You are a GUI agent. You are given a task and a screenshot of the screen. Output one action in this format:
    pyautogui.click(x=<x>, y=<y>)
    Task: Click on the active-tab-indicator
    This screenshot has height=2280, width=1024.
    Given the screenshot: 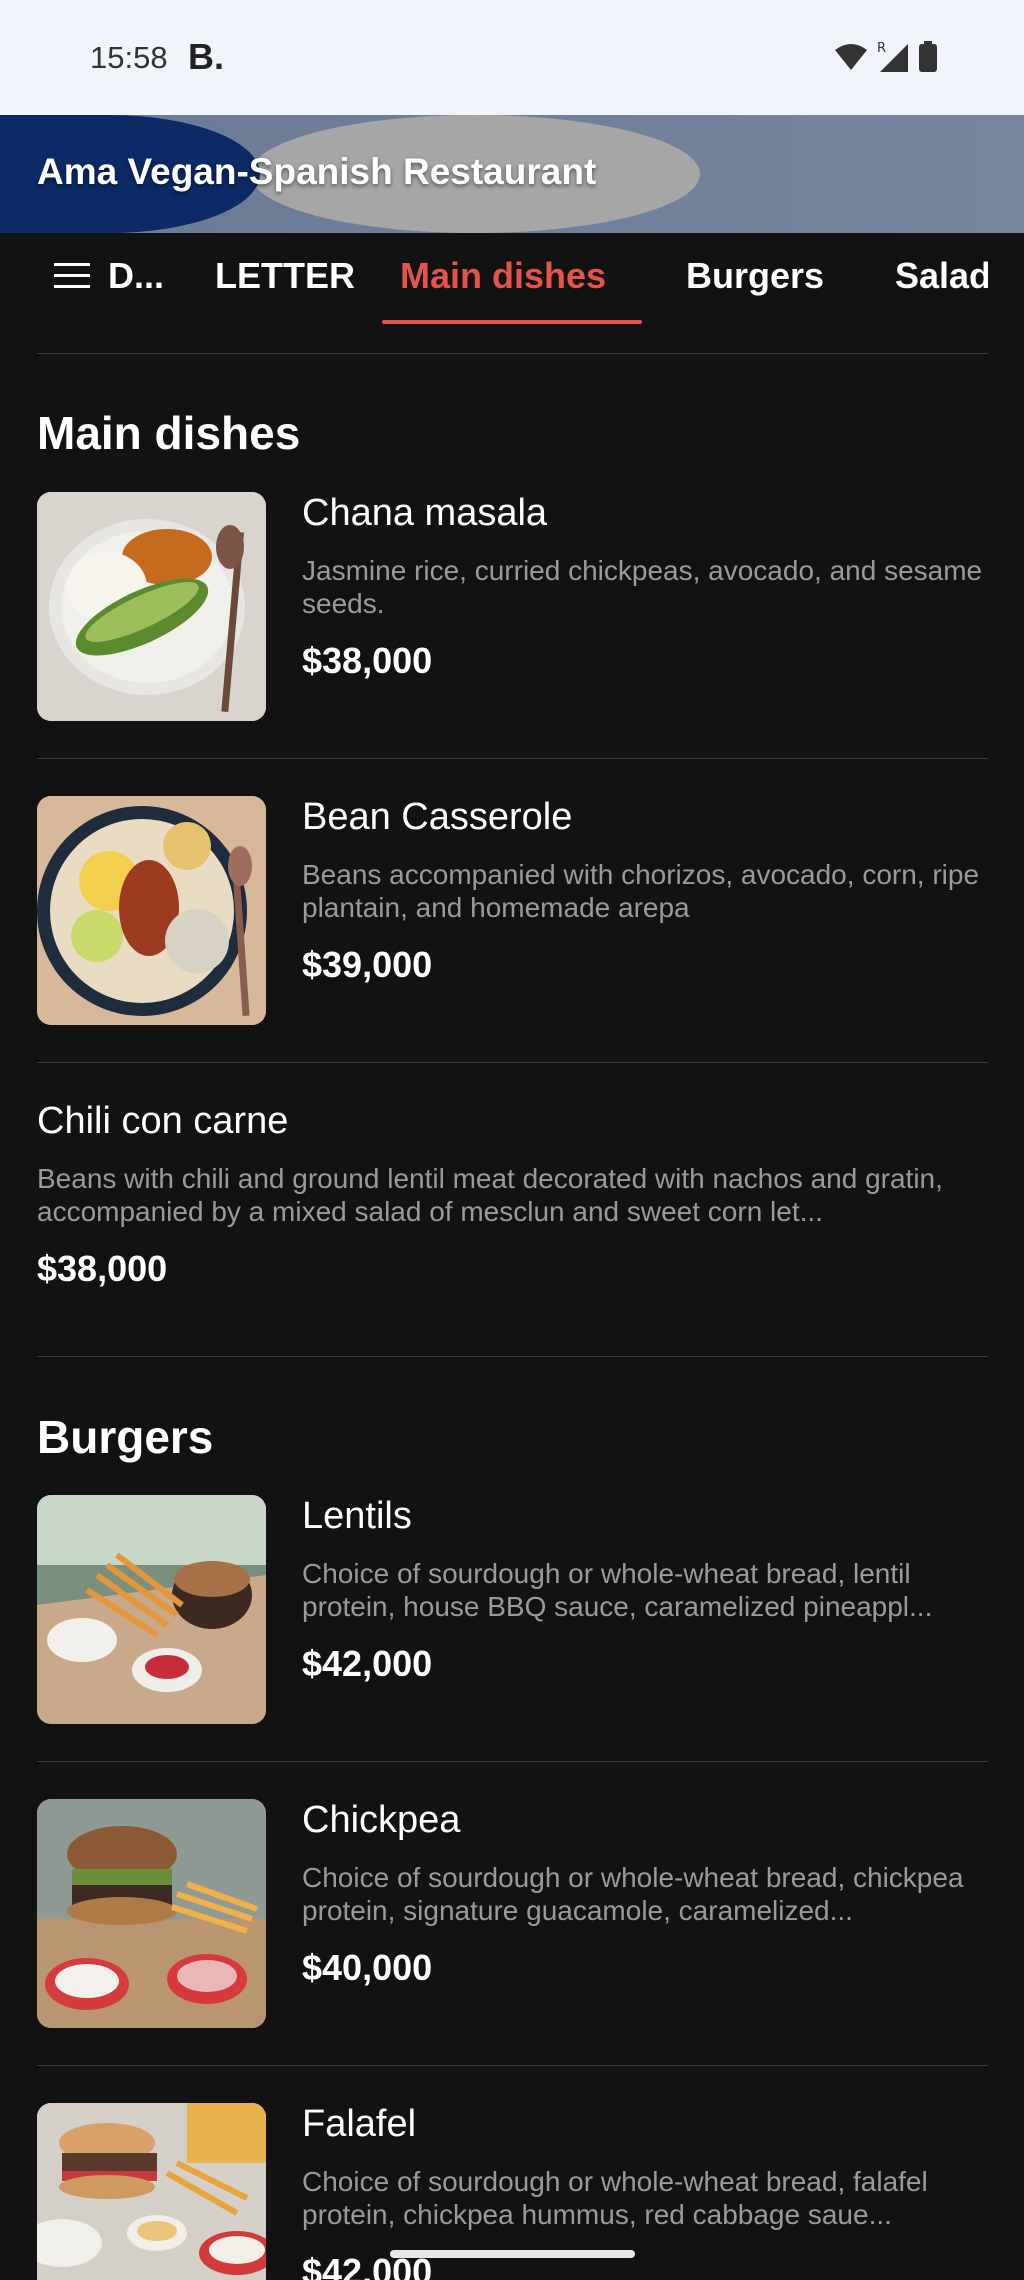 What is the action you would take?
    pyautogui.click(x=512, y=322)
    